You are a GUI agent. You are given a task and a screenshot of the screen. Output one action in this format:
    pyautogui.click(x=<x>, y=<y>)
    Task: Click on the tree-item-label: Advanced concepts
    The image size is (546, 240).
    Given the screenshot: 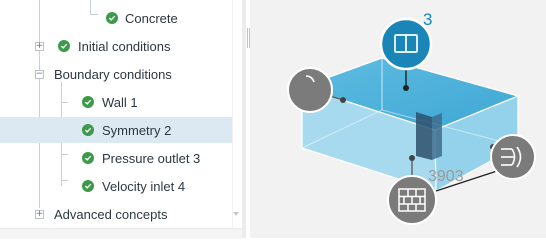 What is the action you would take?
    pyautogui.click(x=111, y=214)
    